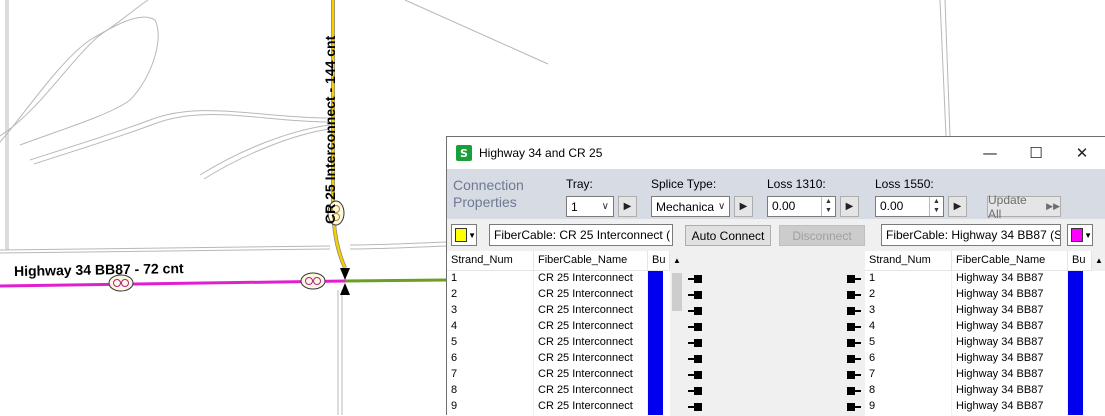 This screenshot has width=1105, height=416. What do you see at coordinates (801, 206) in the screenshot?
I see `loss1310-input: 0.00 ▲ ▼` at bounding box center [801, 206].